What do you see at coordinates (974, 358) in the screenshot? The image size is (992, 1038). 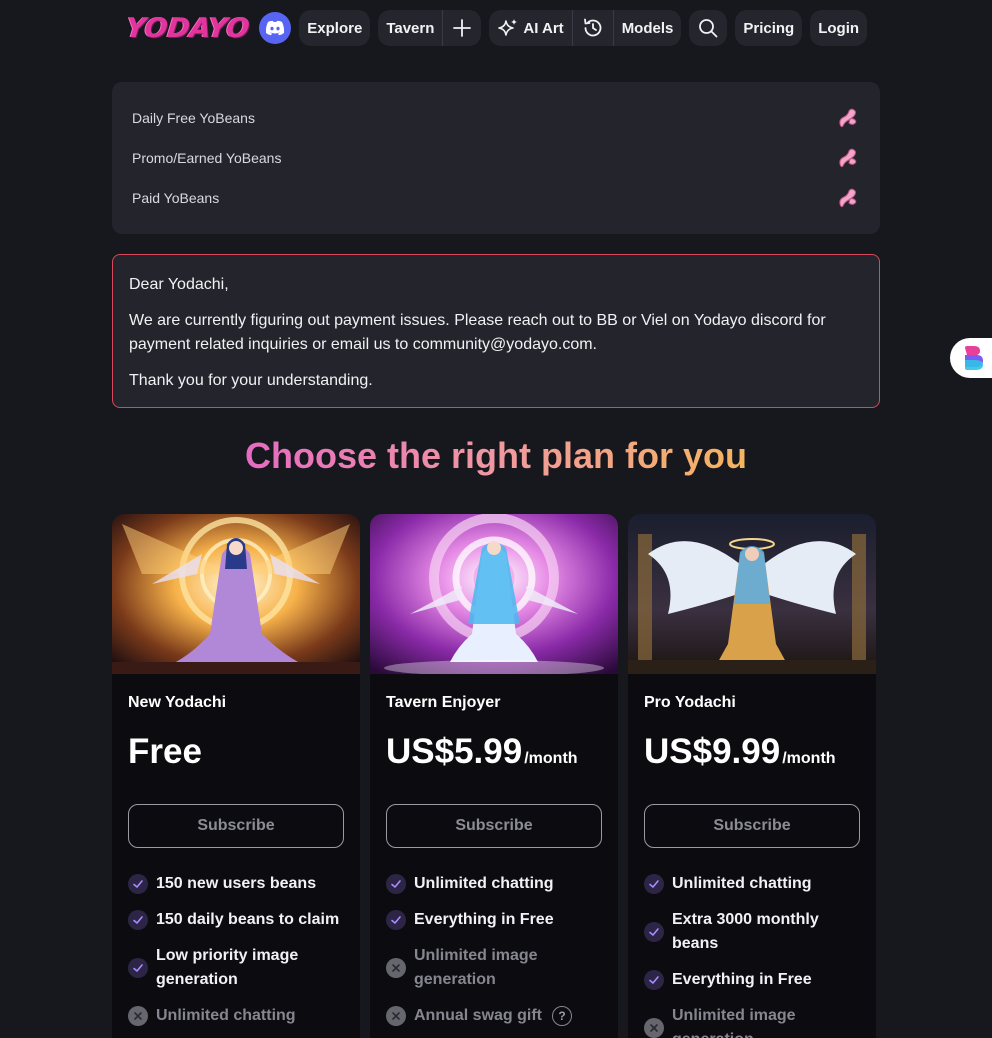 I see `extension-logo-icon` at bounding box center [974, 358].